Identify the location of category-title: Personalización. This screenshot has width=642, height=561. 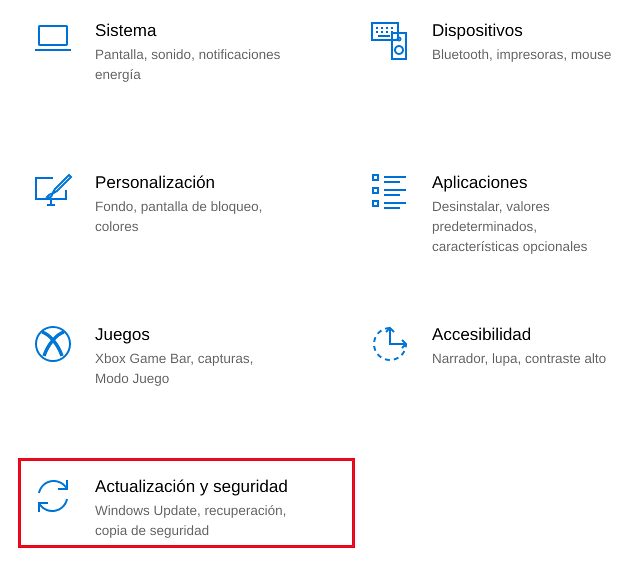
(178, 183).